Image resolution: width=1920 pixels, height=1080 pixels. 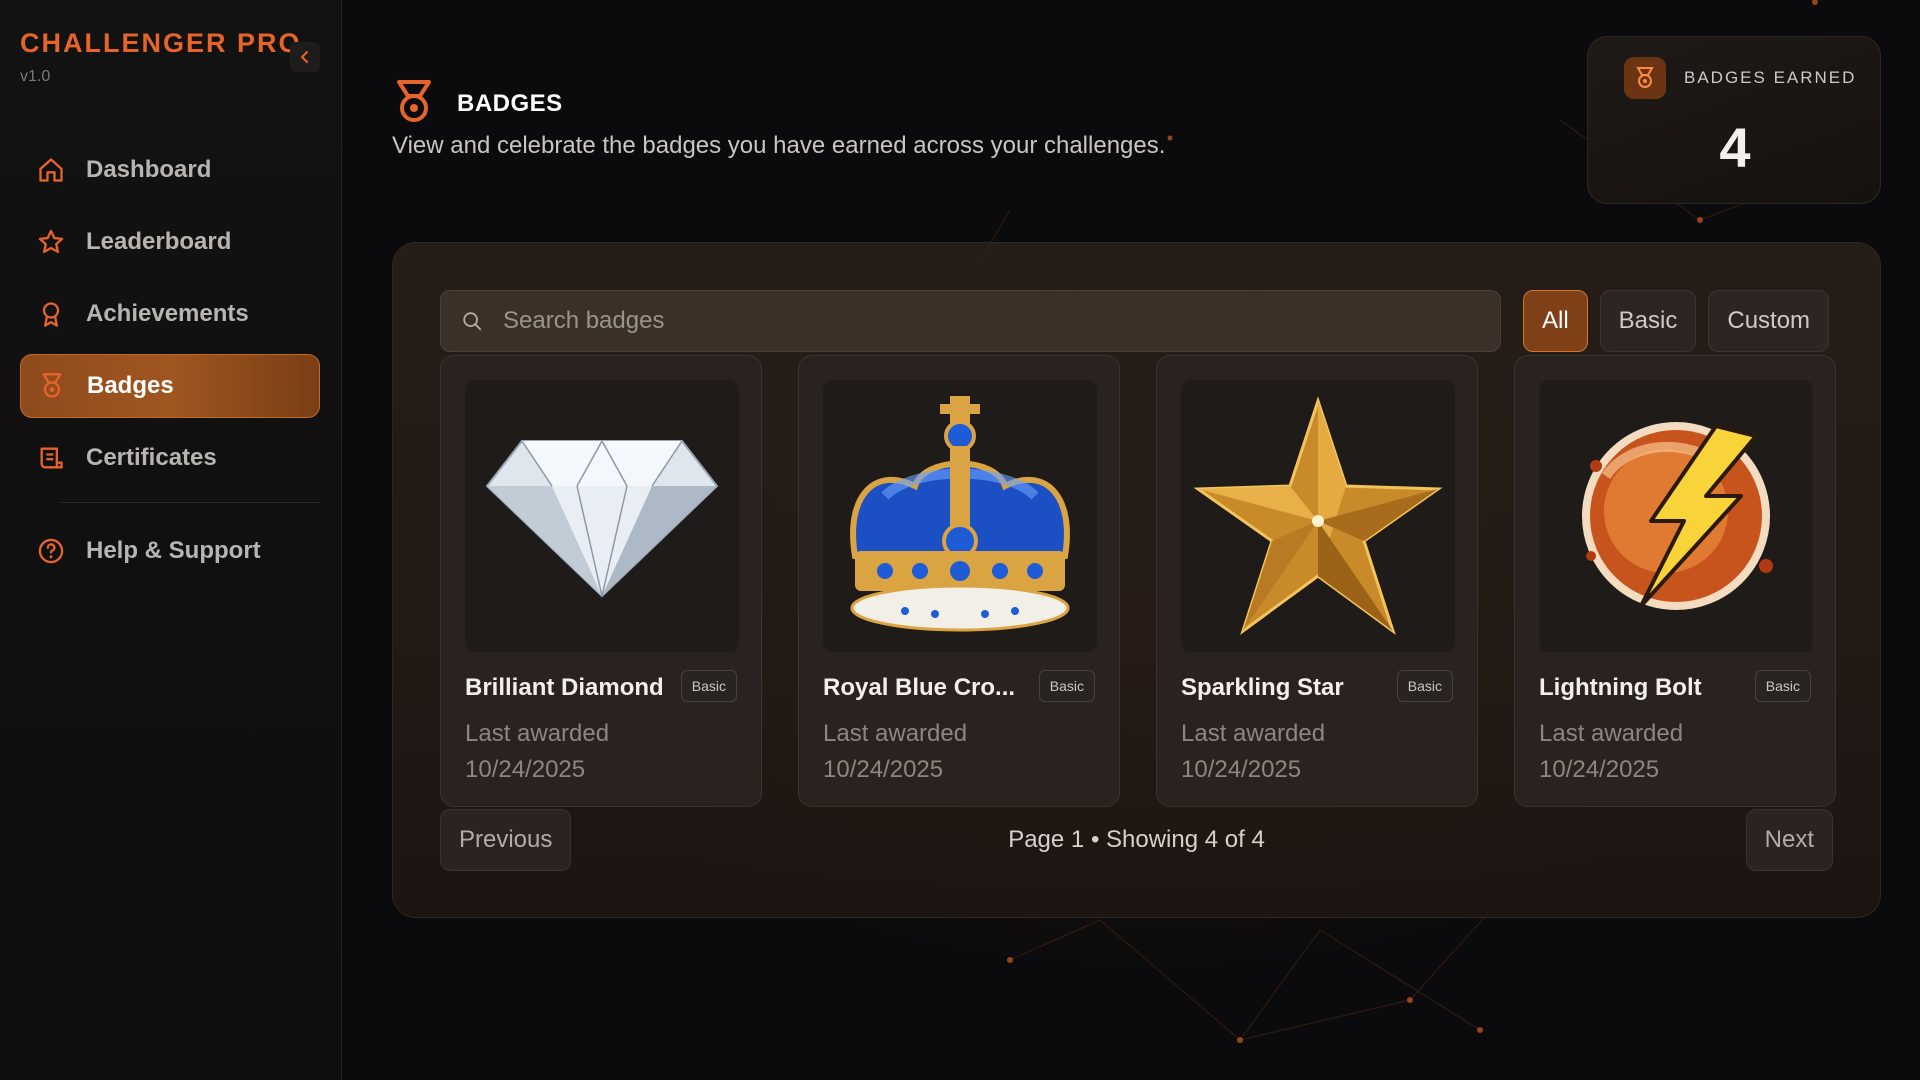 I want to click on app-brand: CHALLENGER PRO, so click(x=161, y=43).